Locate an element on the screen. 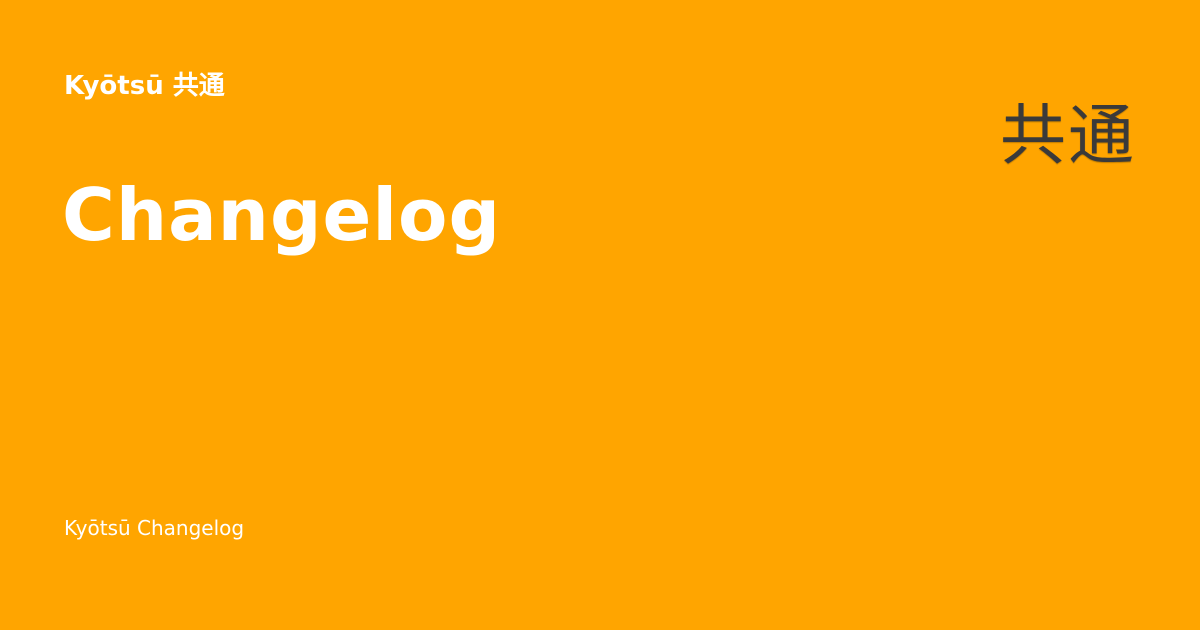 The width and height of the screenshot is (1200, 630). site-name: Kyōtsū 共通 is located at coordinates (144, 86).